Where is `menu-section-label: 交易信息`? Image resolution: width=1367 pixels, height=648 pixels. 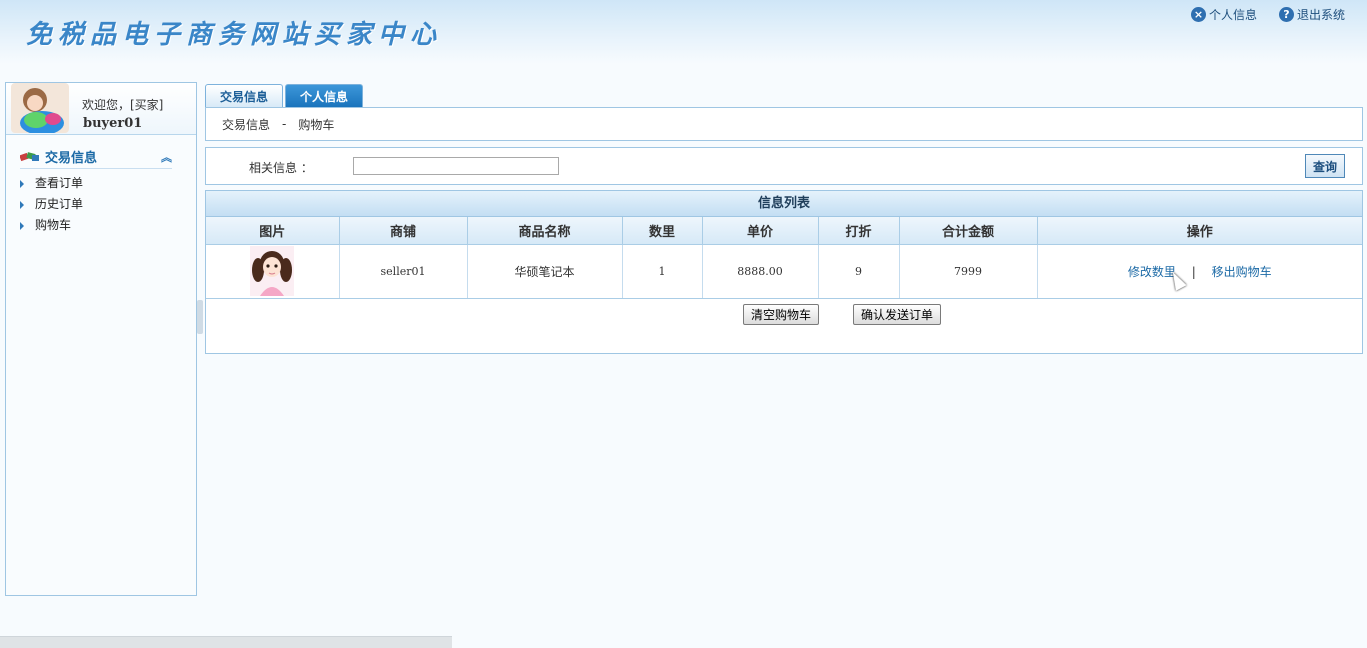 menu-section-label: 交易信息 is located at coordinates (71, 158).